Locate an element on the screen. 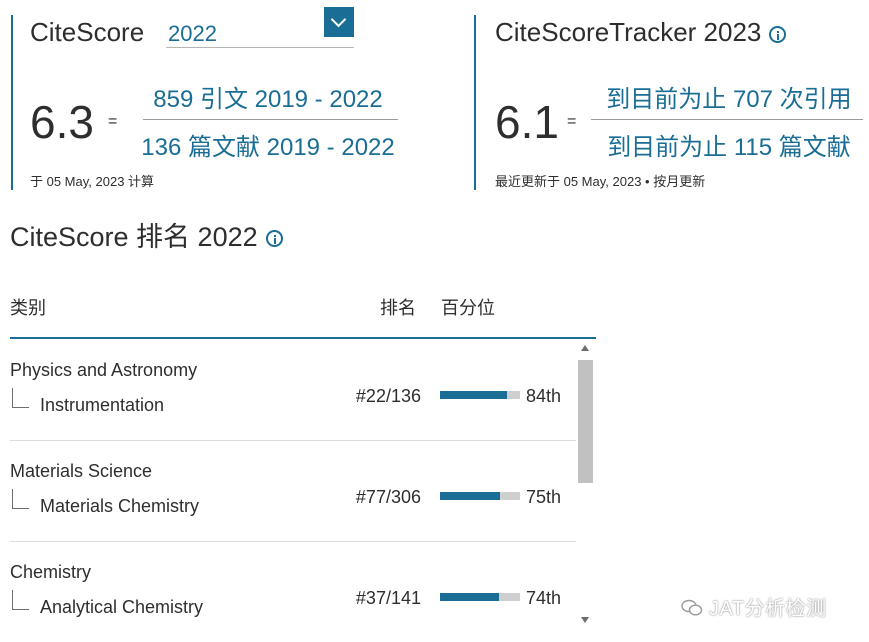 The image size is (869, 642). watermark: JAT分析检测 is located at coordinates (754, 606).